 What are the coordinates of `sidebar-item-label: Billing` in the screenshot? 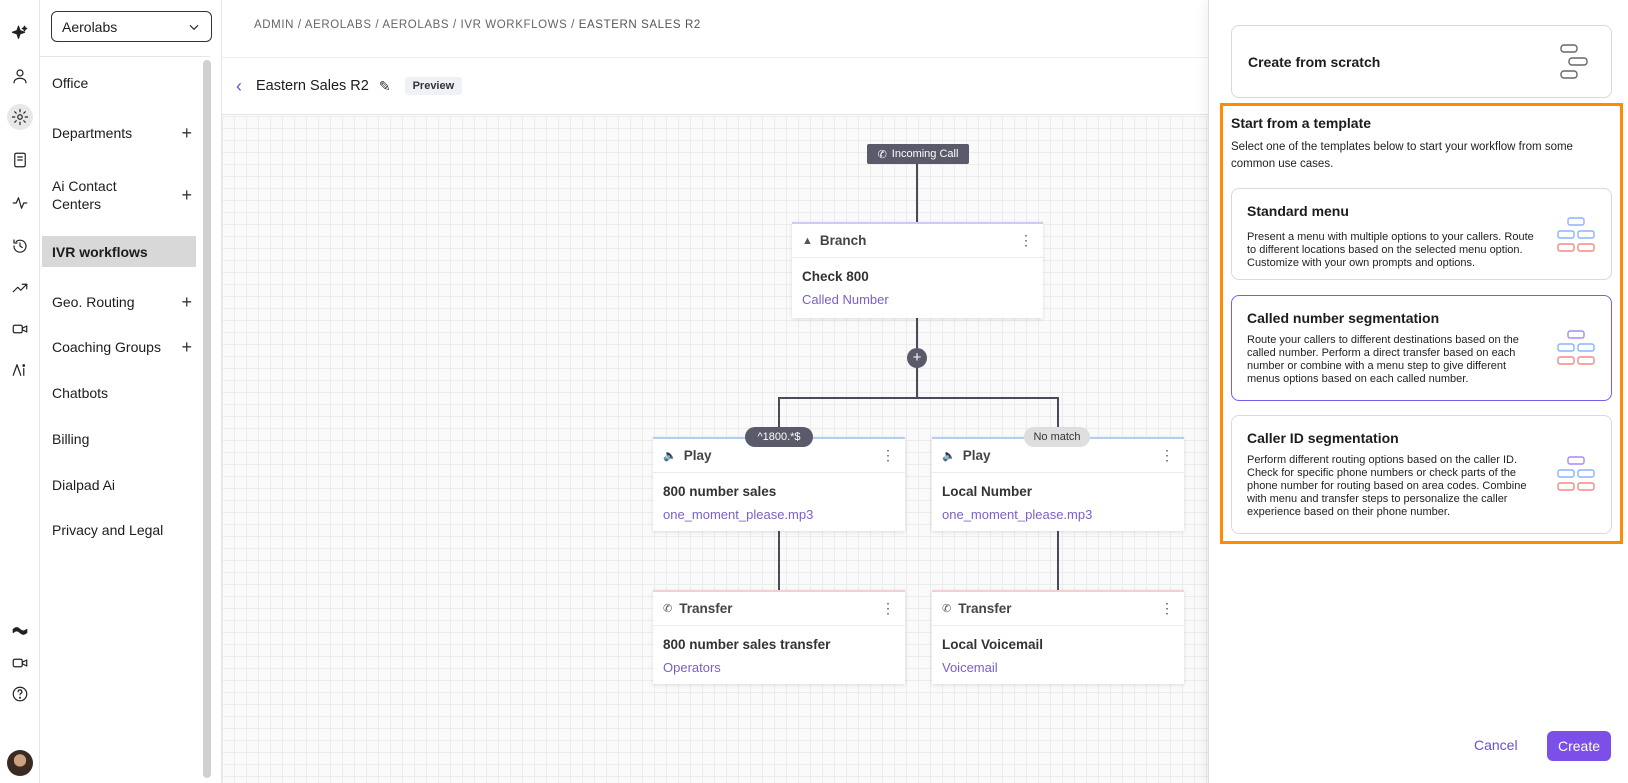 It's located at (71, 439).